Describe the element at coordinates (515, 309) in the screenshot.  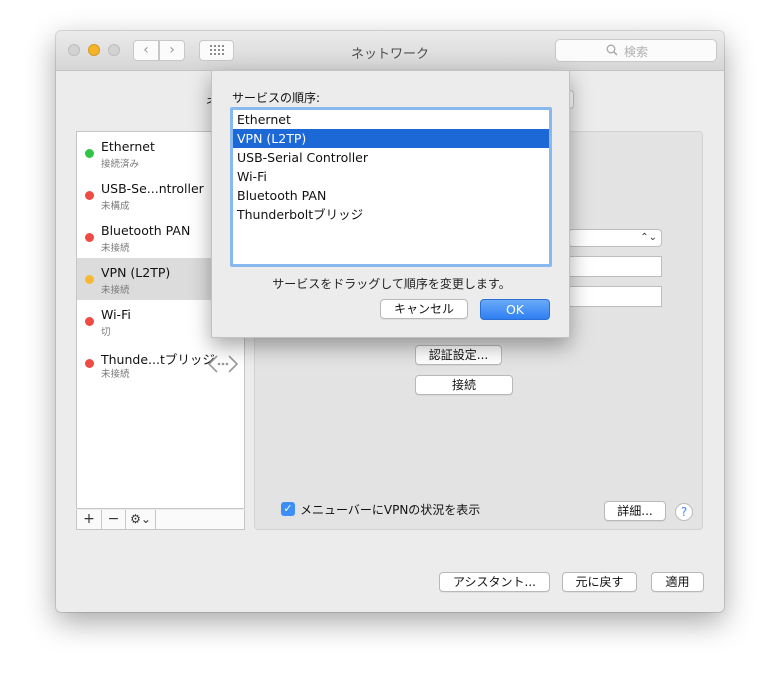
I see `ok-button: OK` at that location.